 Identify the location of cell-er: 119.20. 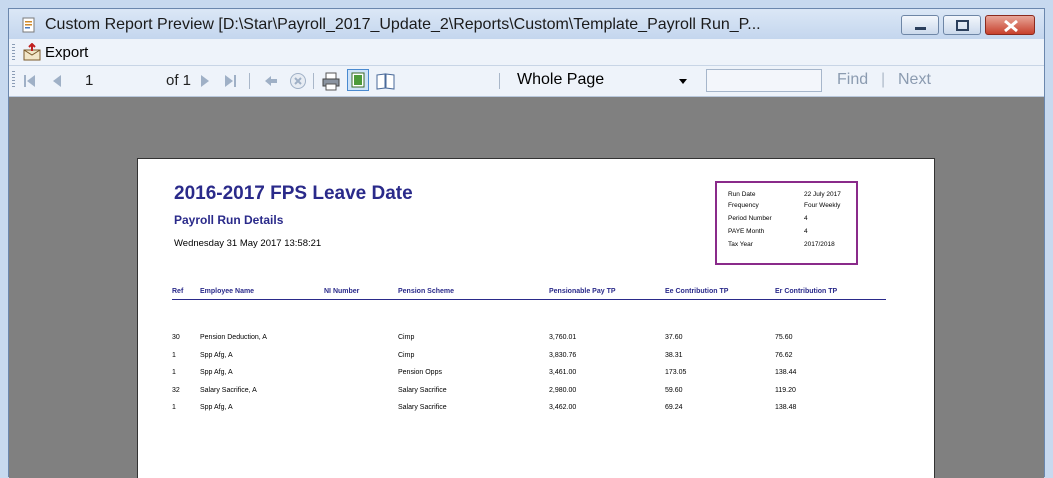
(785, 390).